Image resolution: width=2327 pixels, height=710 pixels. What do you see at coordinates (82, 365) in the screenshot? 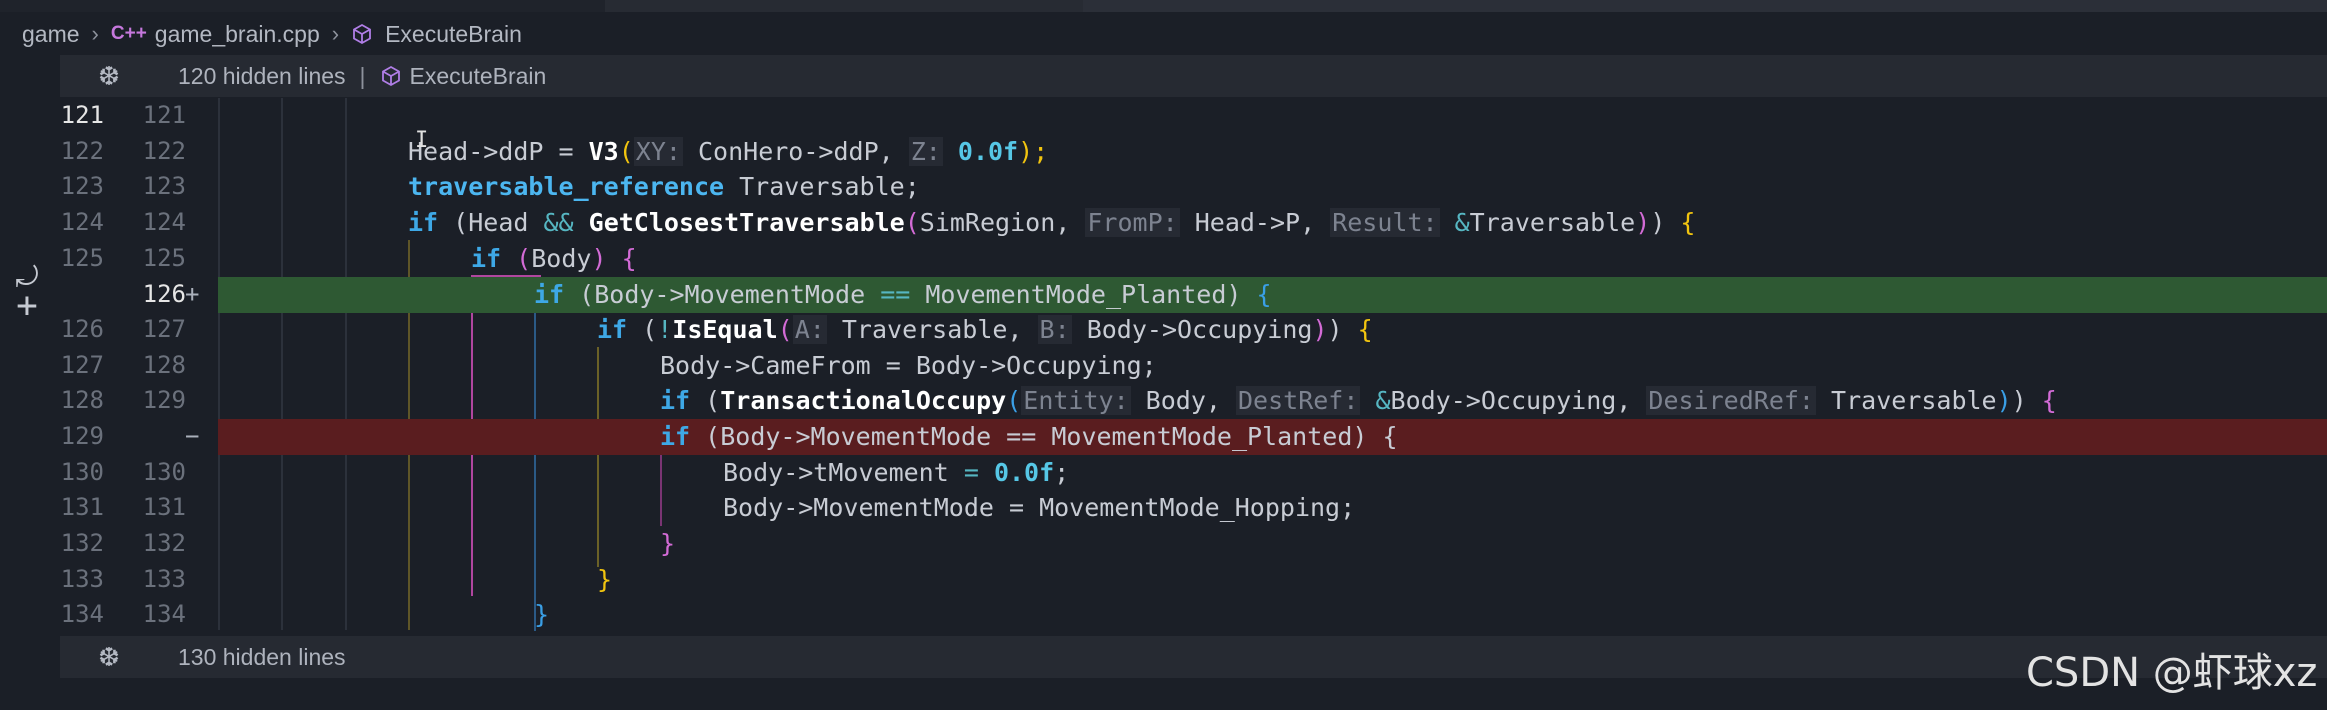
I see `old-line-number: 127` at bounding box center [82, 365].